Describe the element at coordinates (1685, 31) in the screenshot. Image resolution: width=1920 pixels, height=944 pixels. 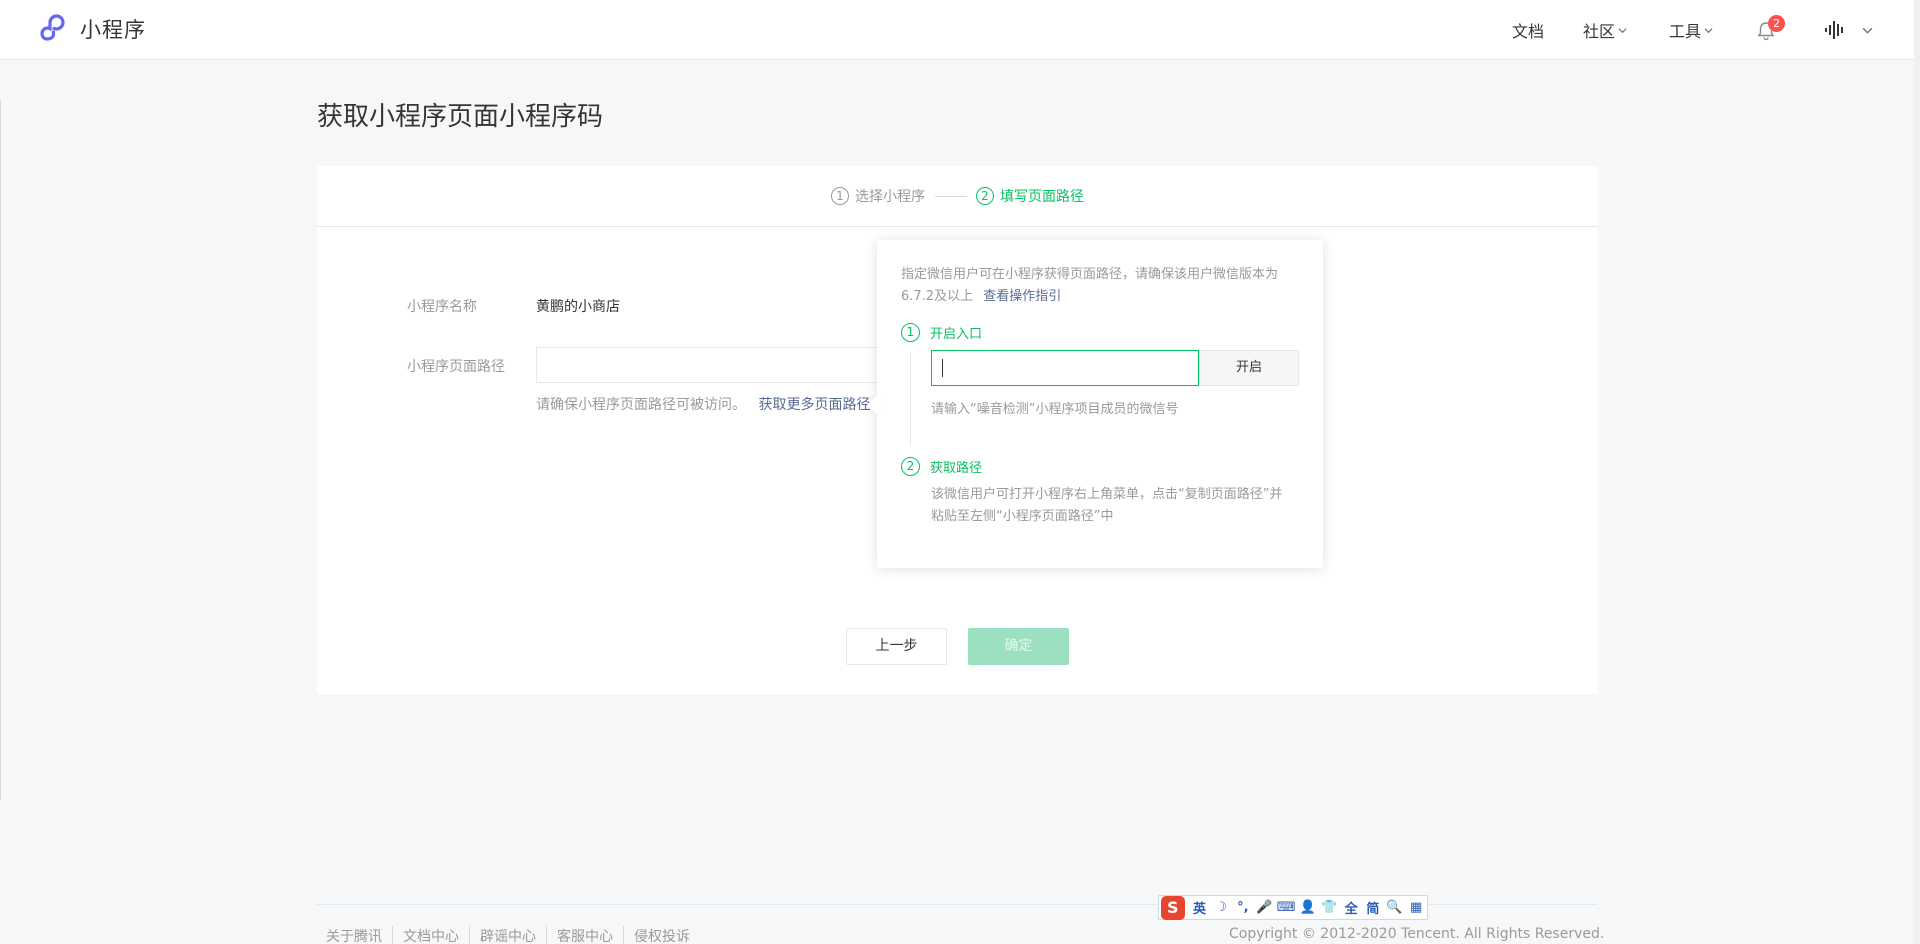
I see `nav-tools-label: 工具` at that location.